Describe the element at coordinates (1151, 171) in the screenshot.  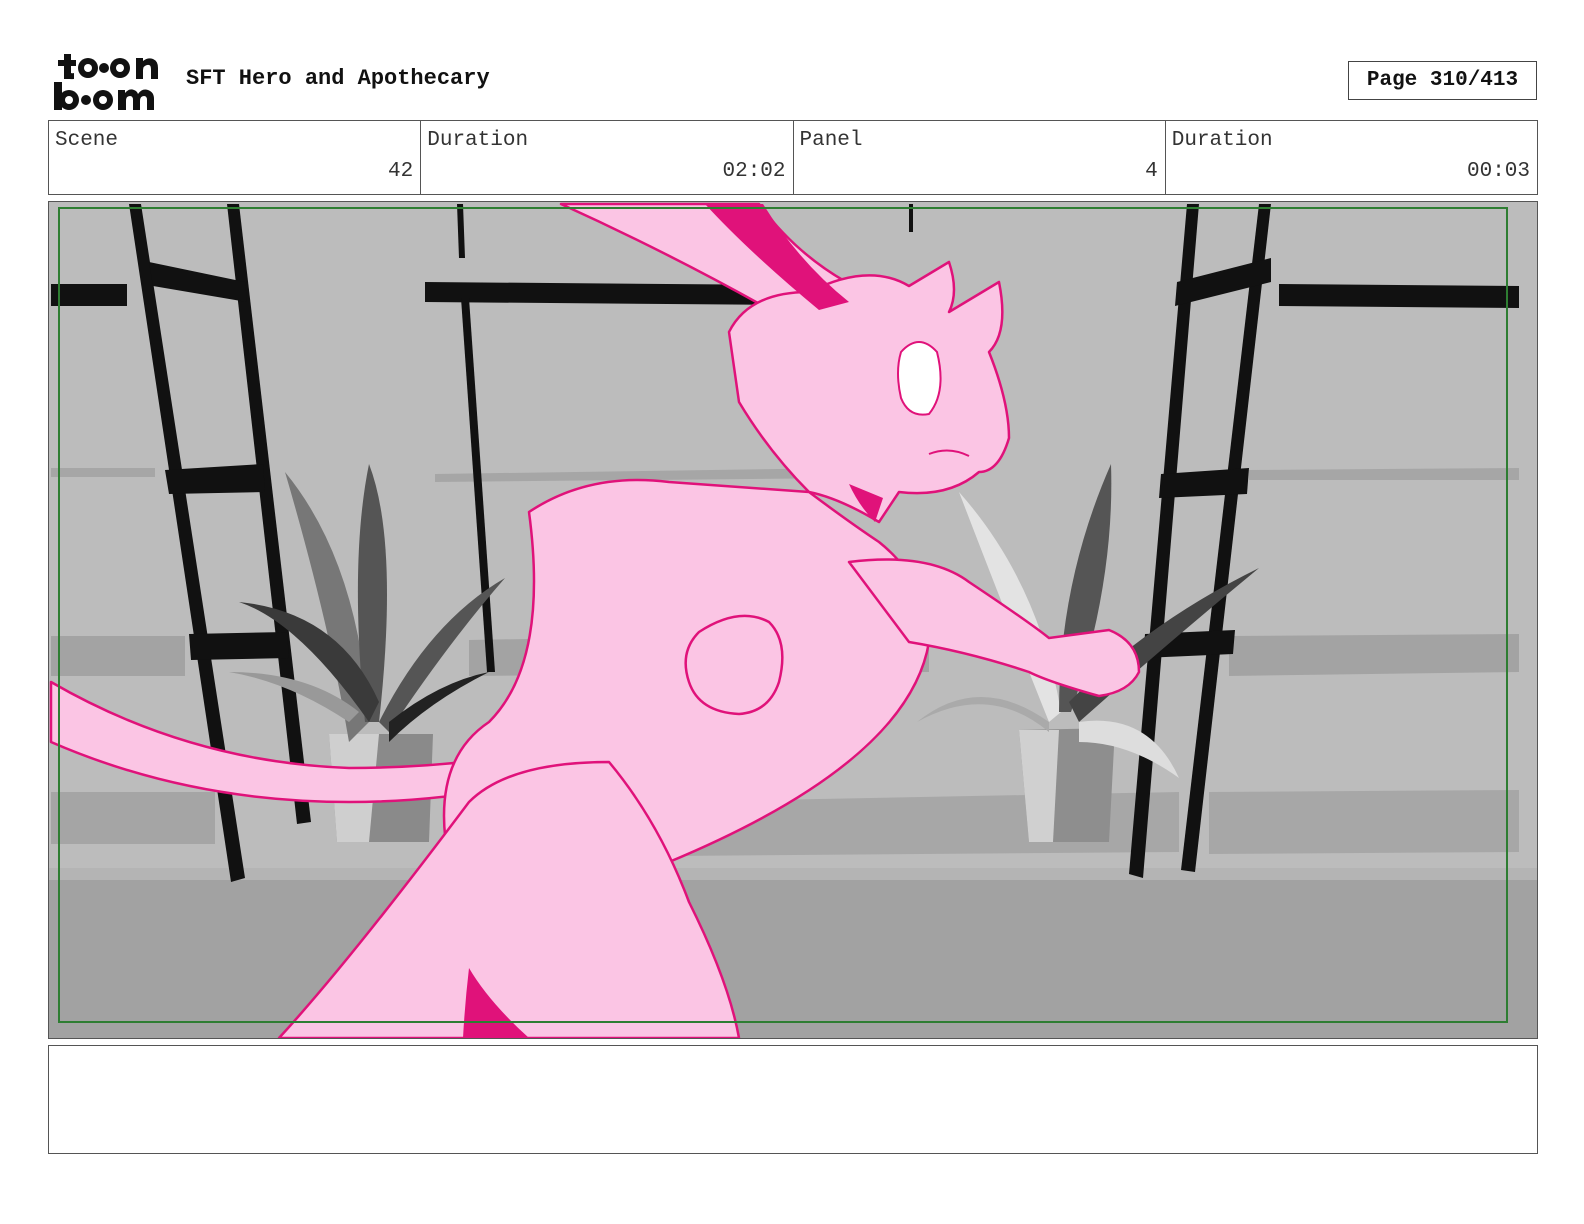
I see `panel-value: 4` at that location.